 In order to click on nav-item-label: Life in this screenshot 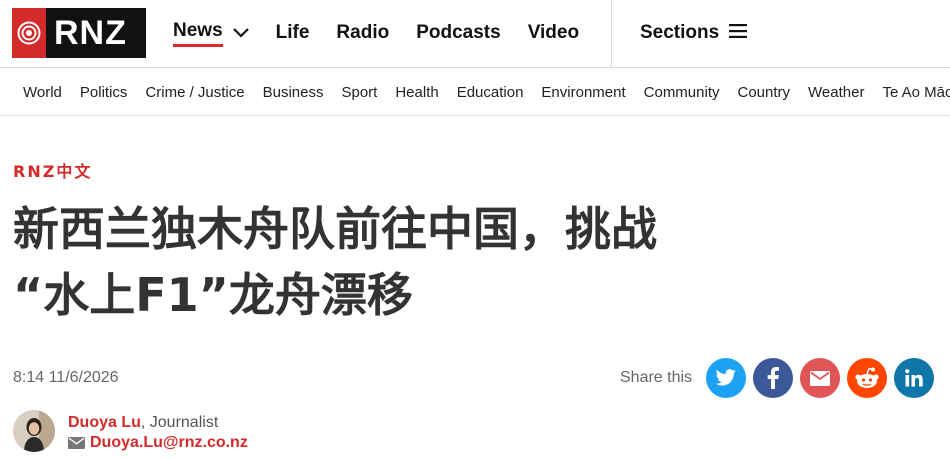, I will do `click(292, 32)`.